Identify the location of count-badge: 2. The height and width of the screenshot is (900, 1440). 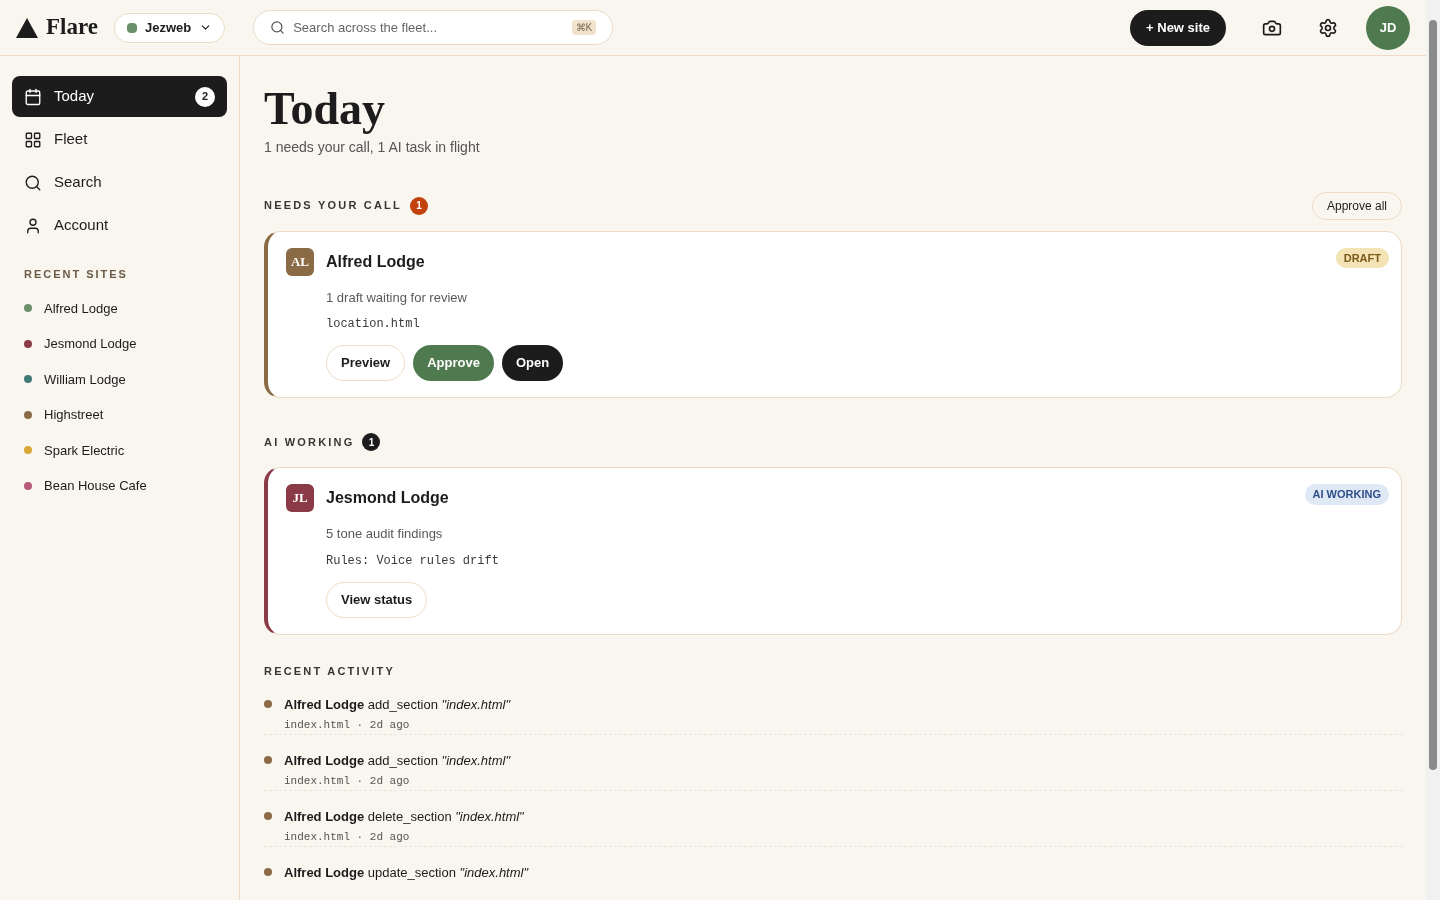
(205, 96).